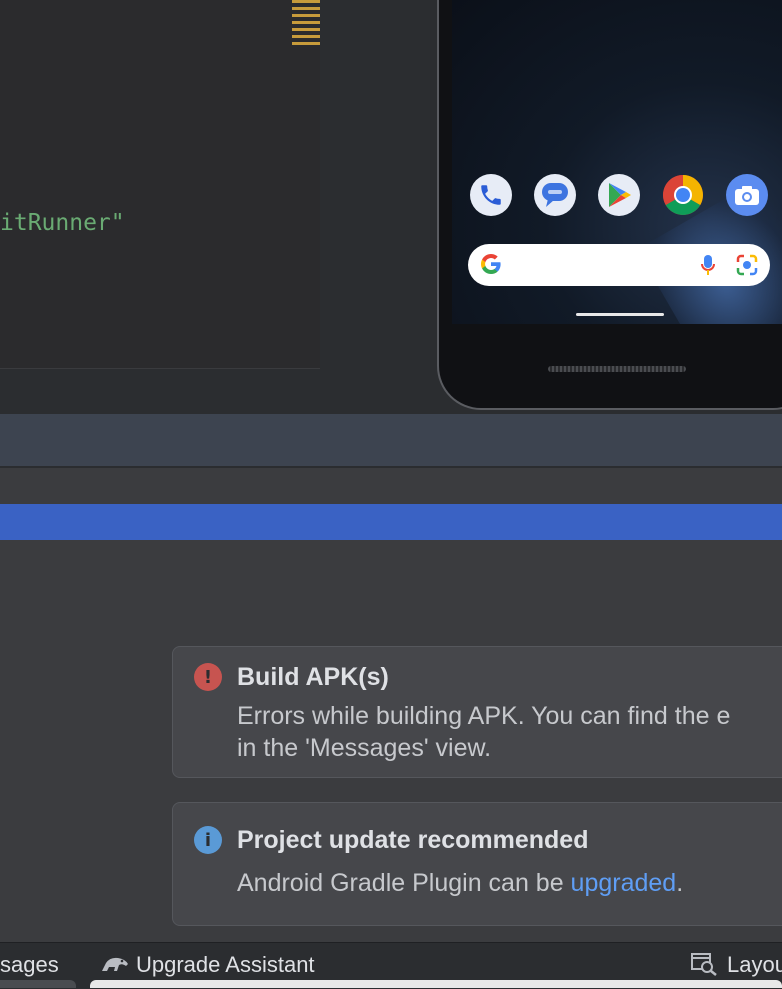 This screenshot has height=989, width=782. Describe the element at coordinates (115, 966) in the screenshot. I see `upgrade-assistant-icon` at that location.